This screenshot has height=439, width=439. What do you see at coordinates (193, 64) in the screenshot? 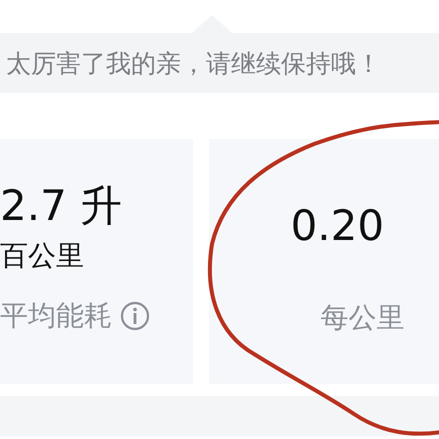
I see `encouragement-text: 太厉害了我的亲，请继续保持哦！` at bounding box center [193, 64].